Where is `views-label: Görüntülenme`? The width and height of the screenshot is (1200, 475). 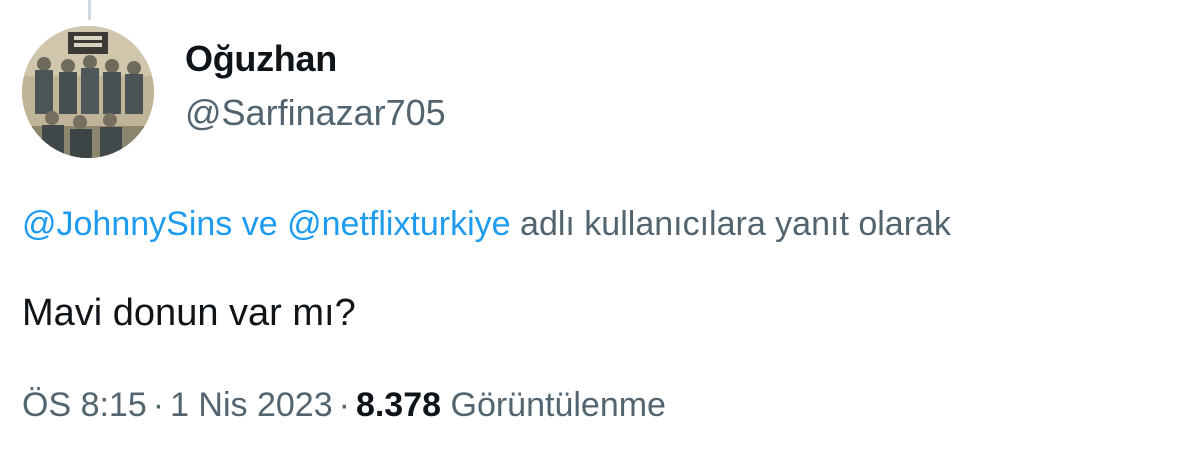 views-label: Görüntülenme is located at coordinates (558, 405).